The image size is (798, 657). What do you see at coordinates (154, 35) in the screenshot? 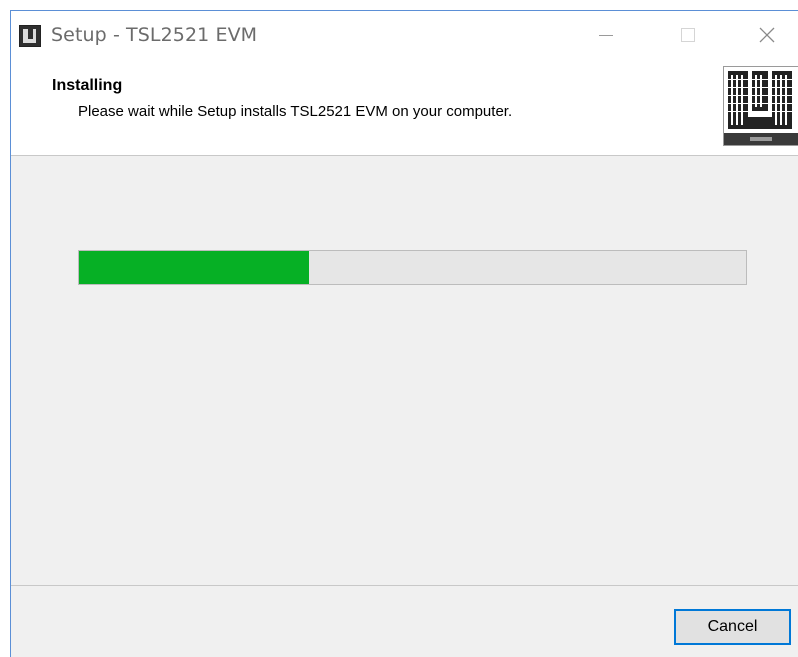
I see `window-title: Setup - TSL2521 EVM` at bounding box center [154, 35].